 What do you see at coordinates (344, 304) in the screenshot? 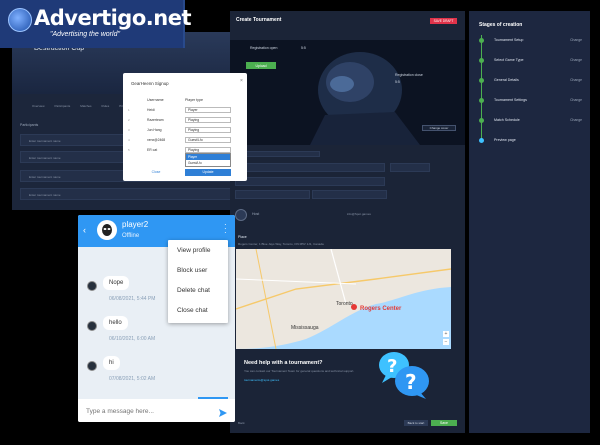
I see `map-city-label: Toronto` at bounding box center [344, 304].